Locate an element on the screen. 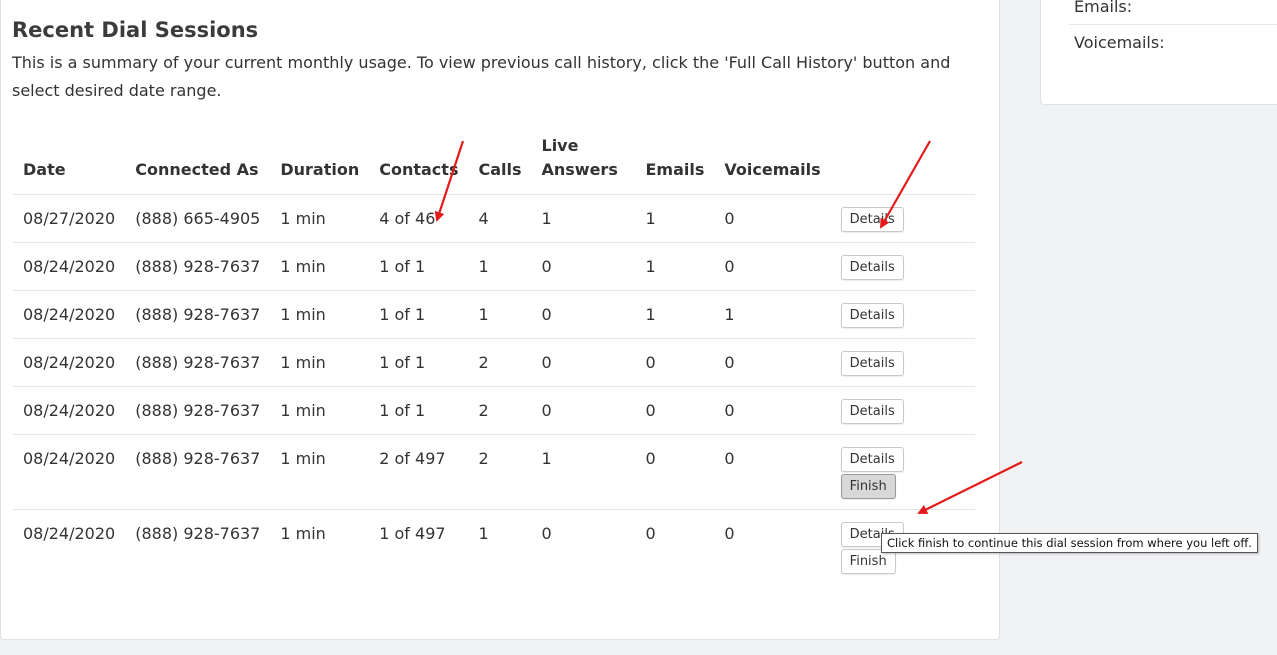 The image size is (1277, 655). date-cell: 08/27/2020 is located at coordinates (69, 218).